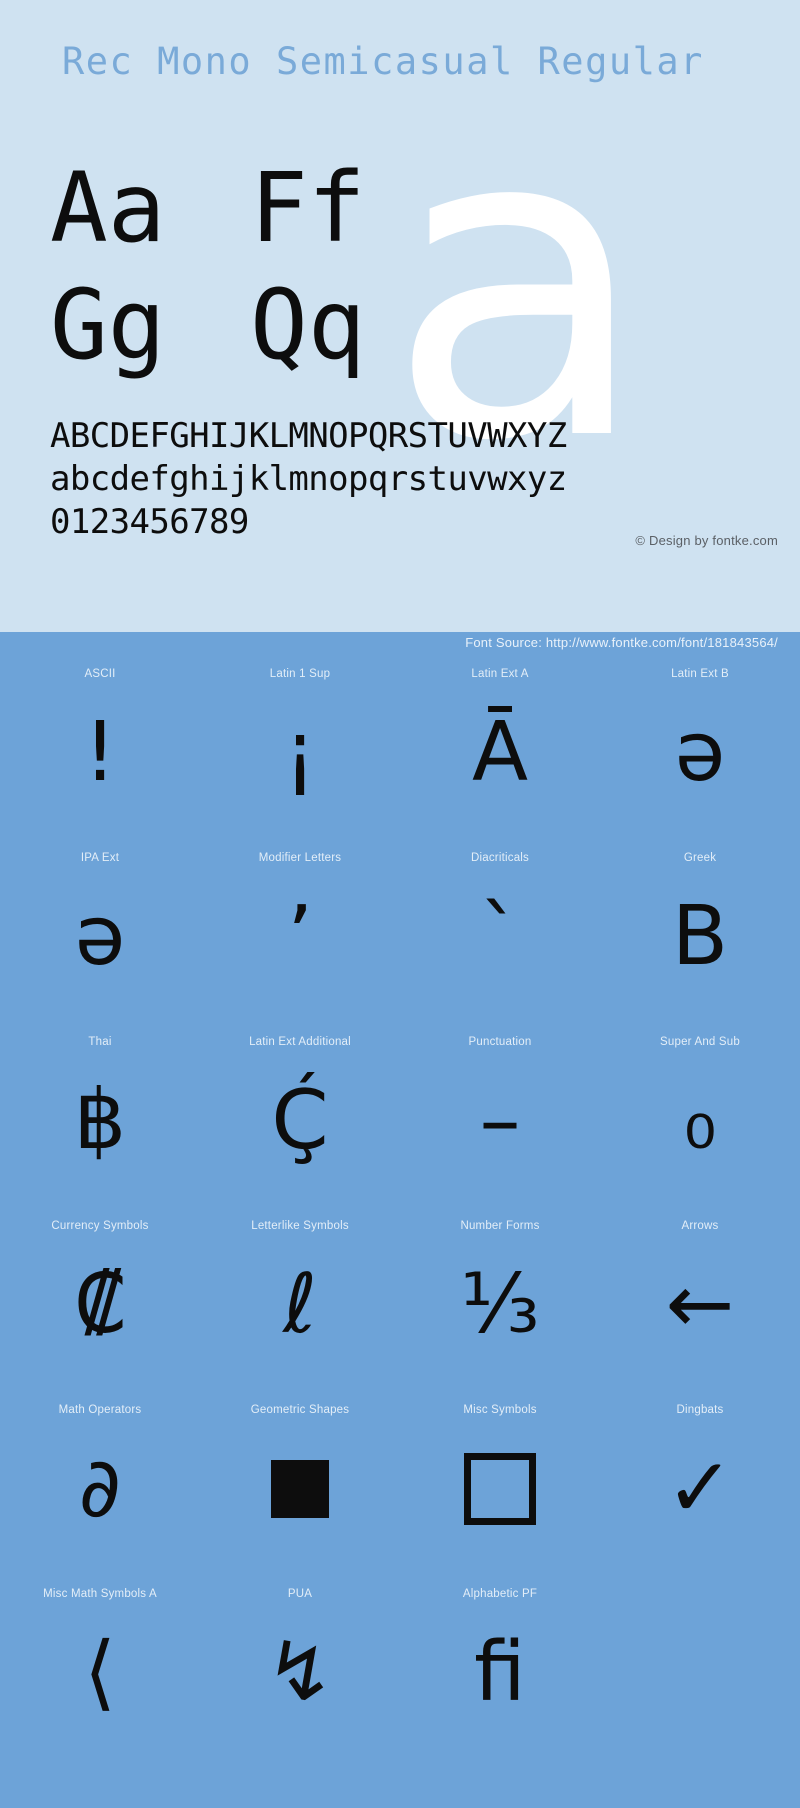 Image resolution: width=800 pixels, height=1808 pixels. I want to click on unicode-block-sample: ﬁ, so click(500, 1672).